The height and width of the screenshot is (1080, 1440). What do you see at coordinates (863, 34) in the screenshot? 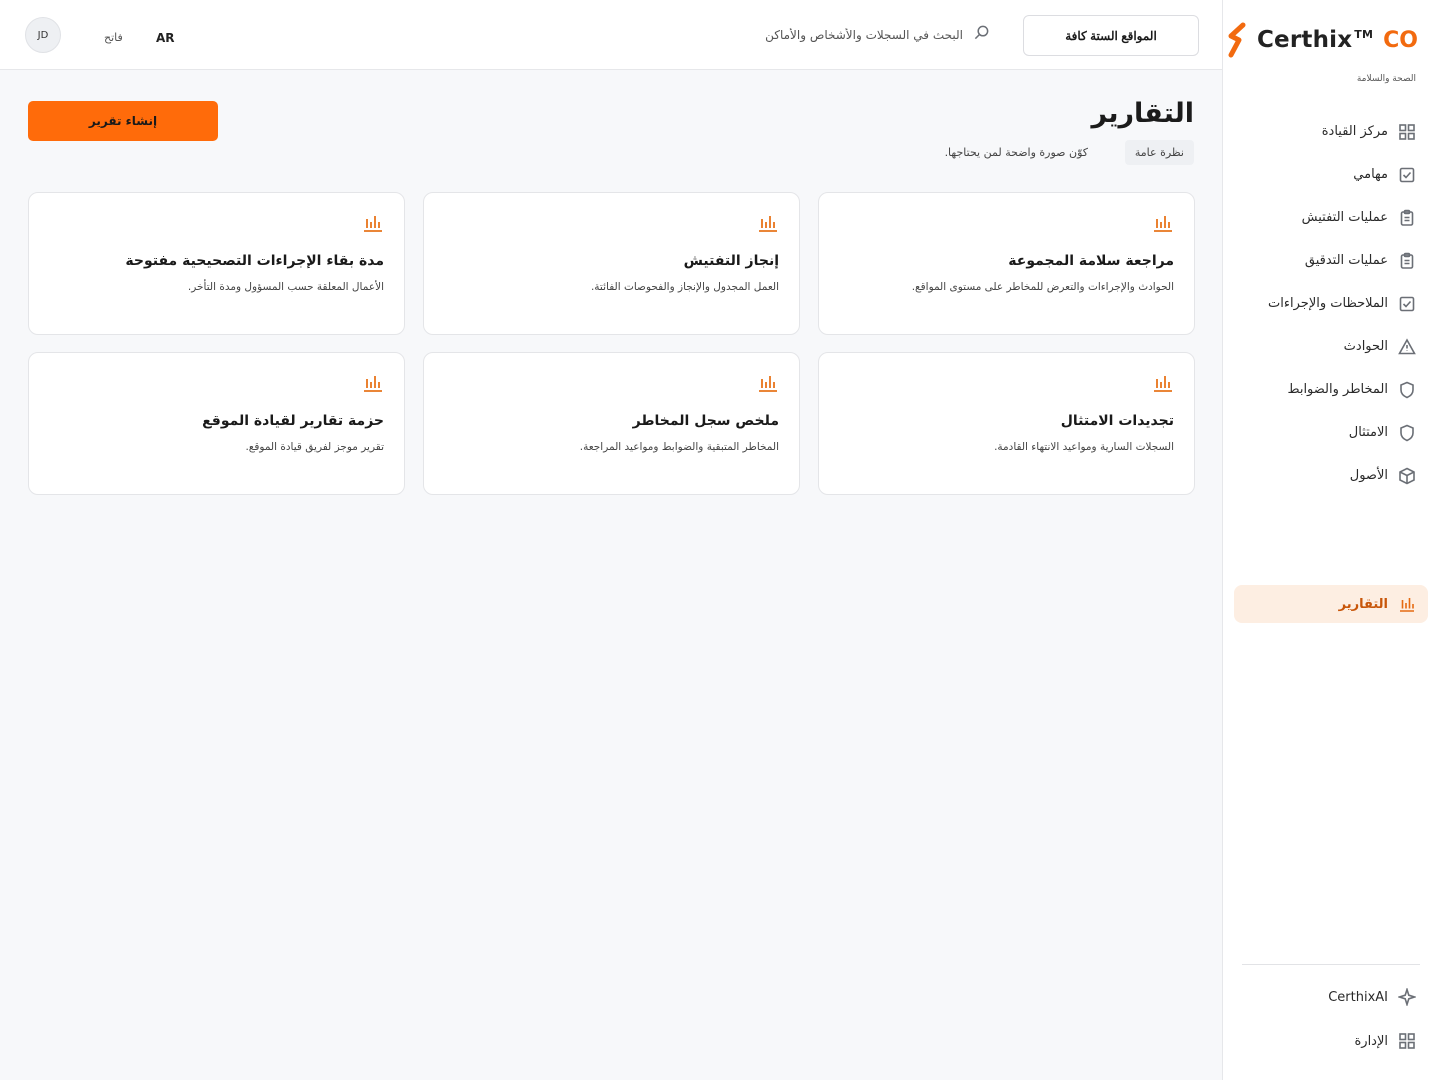
I see `search-input` at bounding box center [863, 34].